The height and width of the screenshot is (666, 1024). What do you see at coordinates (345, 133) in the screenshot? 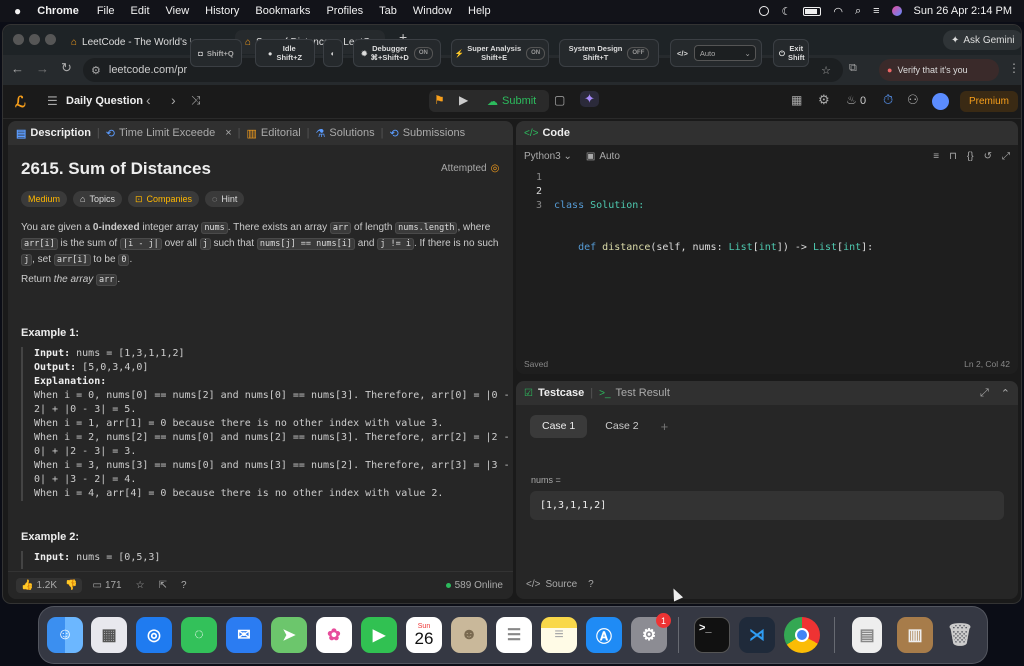
I see `tab-solutions: ⚗ Solutions` at bounding box center [345, 133].